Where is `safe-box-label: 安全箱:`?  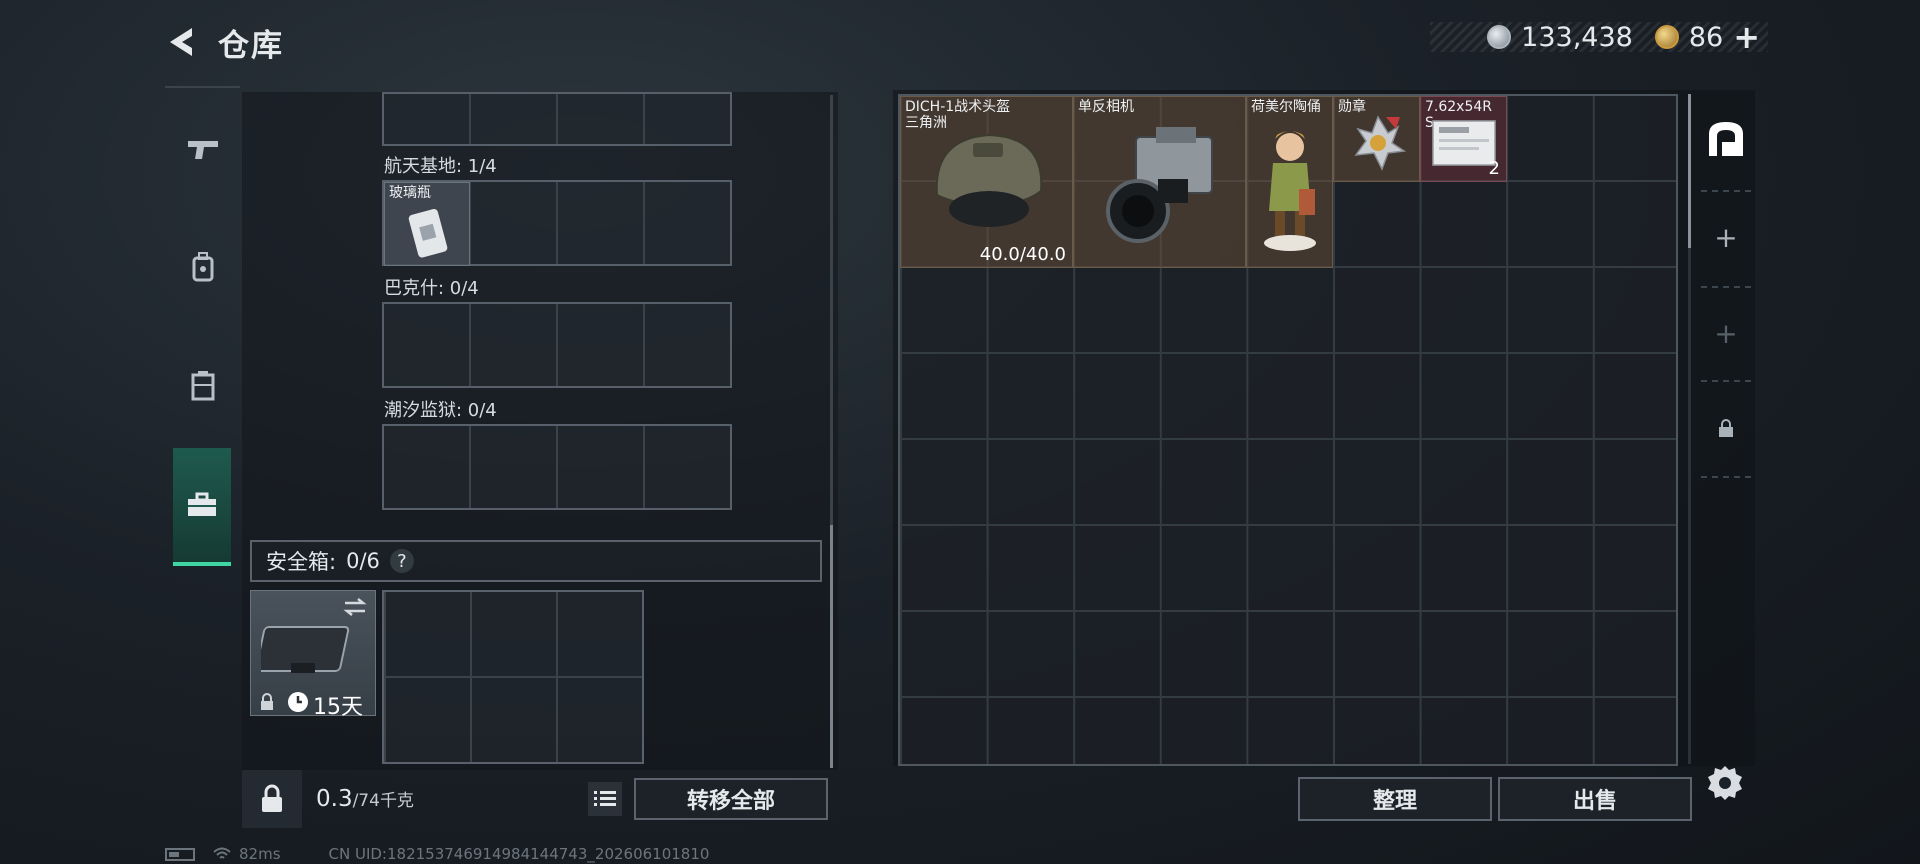
safe-box-label: 安全箱: is located at coordinates (301, 562).